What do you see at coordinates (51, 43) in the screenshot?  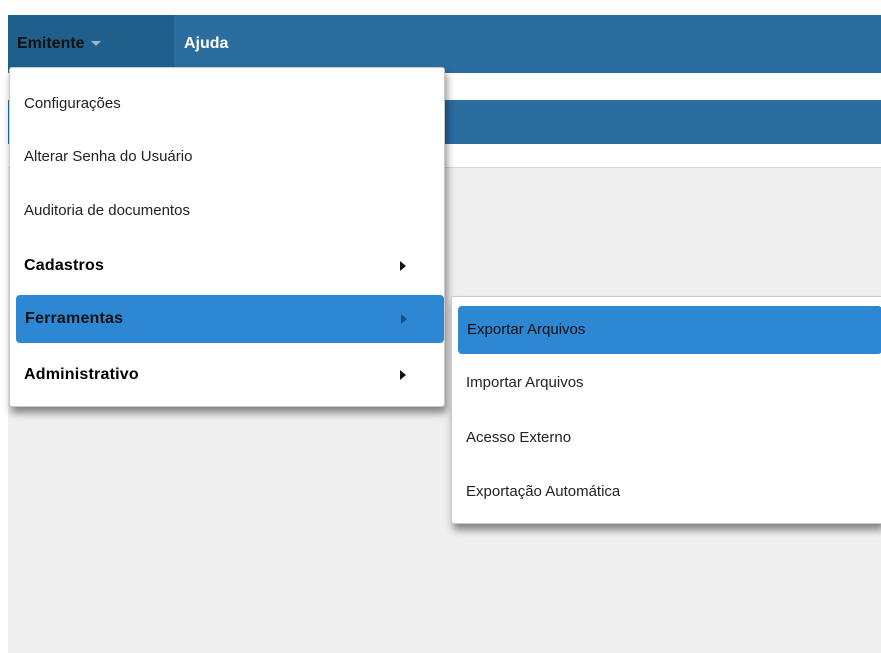 I see `nav-emitente-label: Emitente` at bounding box center [51, 43].